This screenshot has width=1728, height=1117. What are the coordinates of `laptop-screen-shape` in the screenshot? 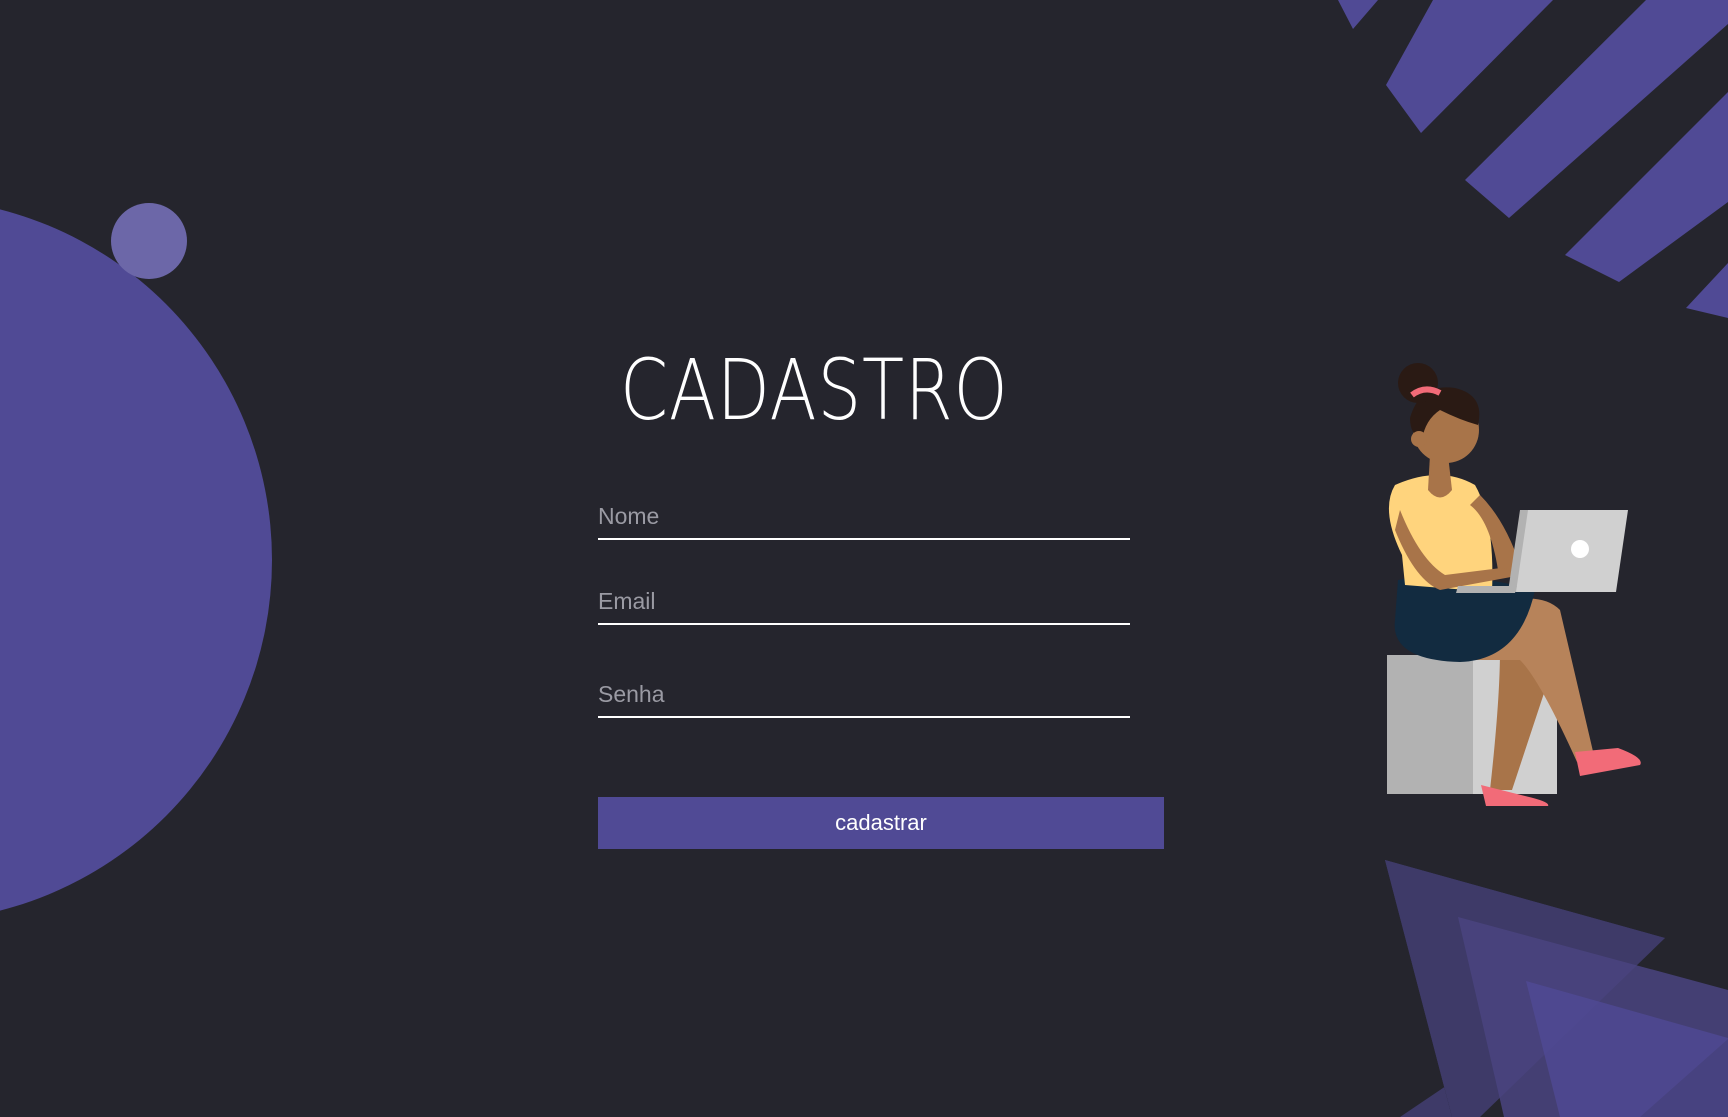 It's located at (1571, 551).